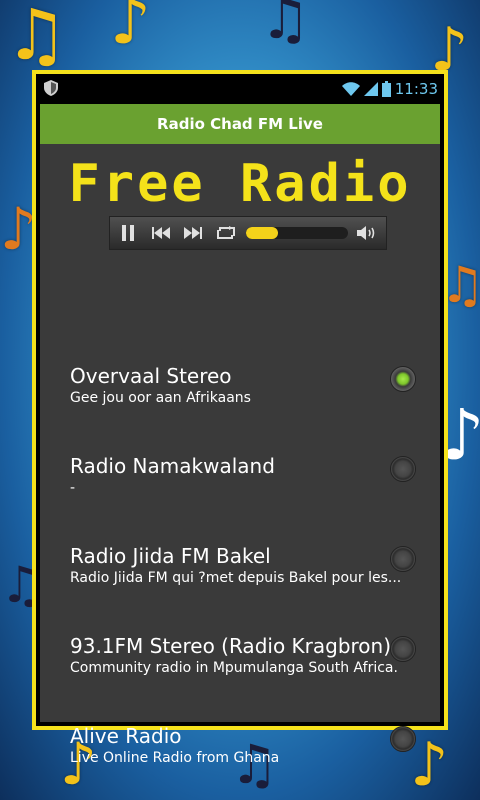 The height and width of the screenshot is (800, 480). I want to click on app-title: Radio Chad FM Live, so click(240, 124).